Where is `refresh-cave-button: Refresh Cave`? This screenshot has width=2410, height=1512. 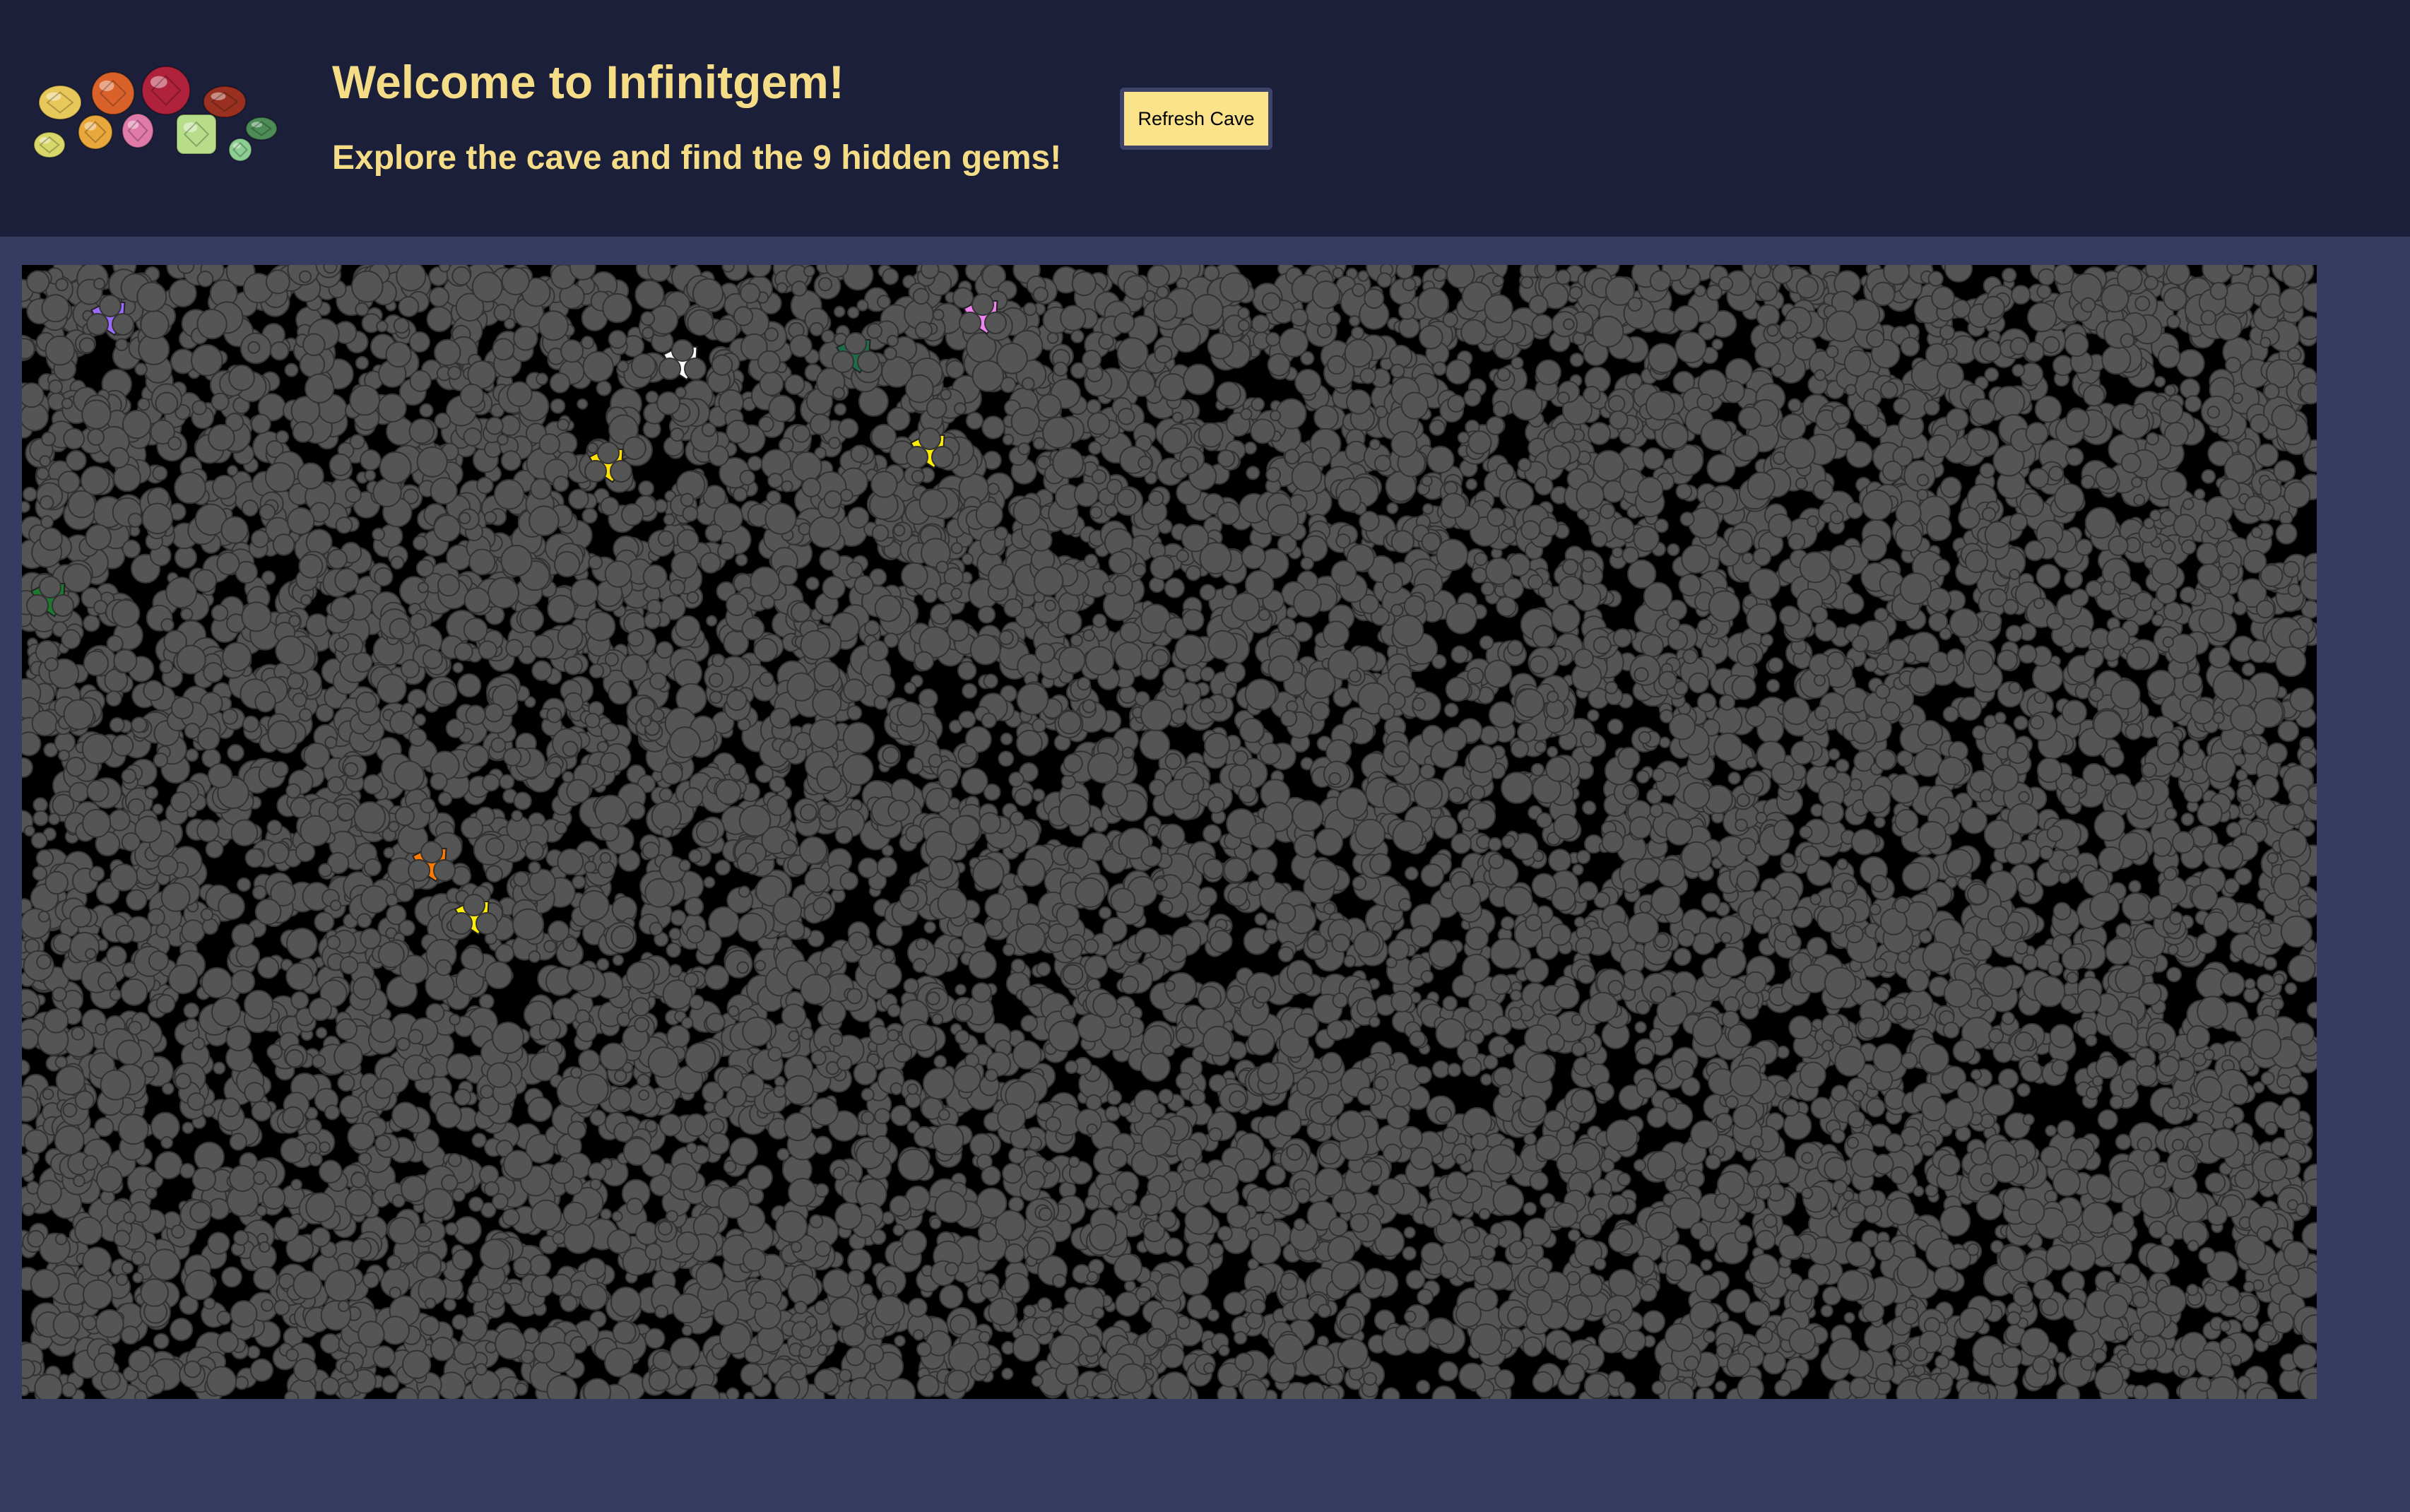 refresh-cave-button: Refresh Cave is located at coordinates (1196, 119).